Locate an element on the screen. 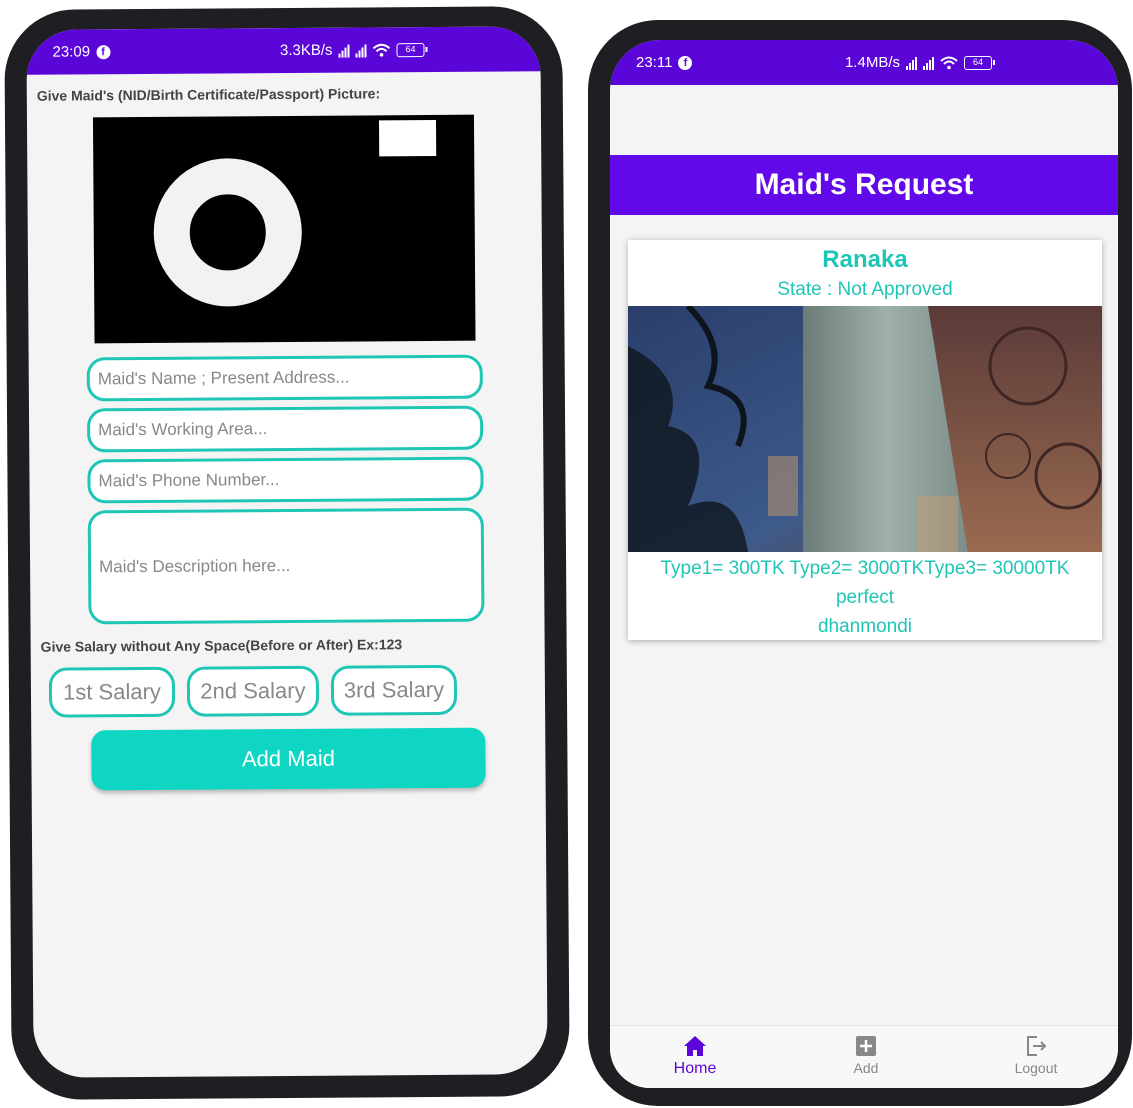  add-box-icon is located at coordinates (866, 1046).